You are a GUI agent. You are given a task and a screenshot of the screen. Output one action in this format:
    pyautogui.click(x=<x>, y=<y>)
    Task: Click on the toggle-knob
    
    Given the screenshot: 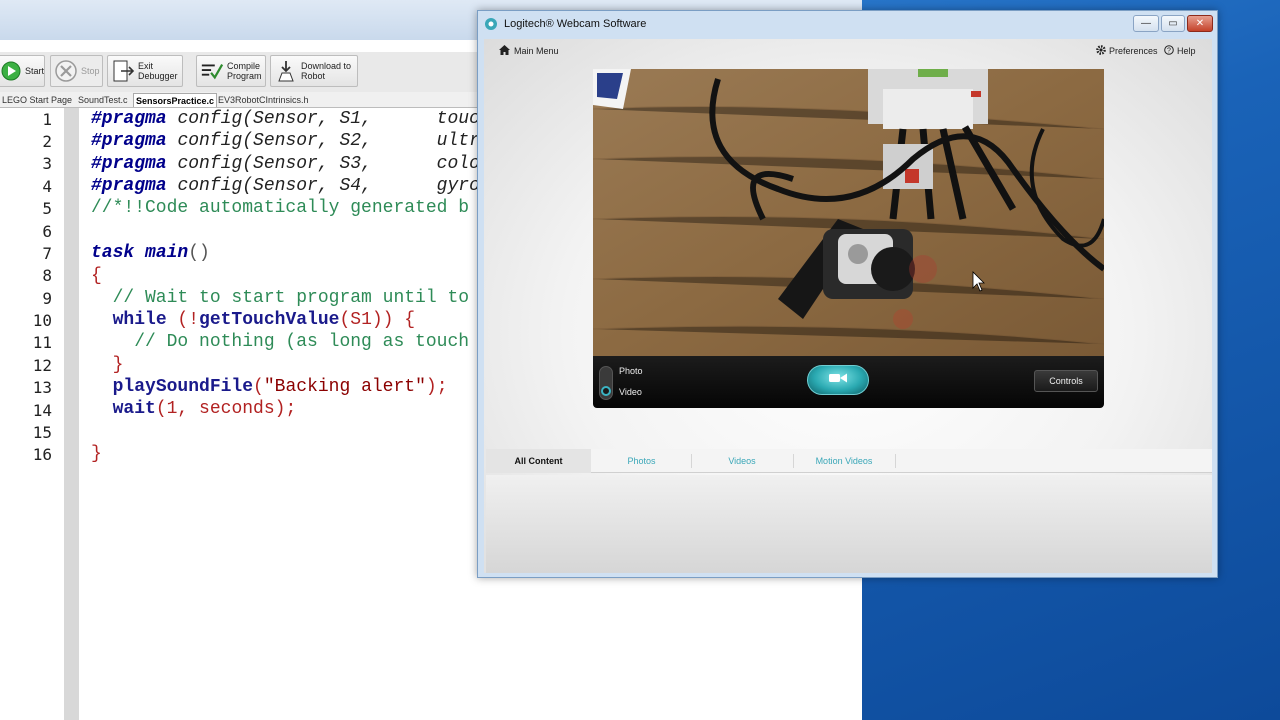 What is the action you would take?
    pyautogui.click(x=606, y=391)
    